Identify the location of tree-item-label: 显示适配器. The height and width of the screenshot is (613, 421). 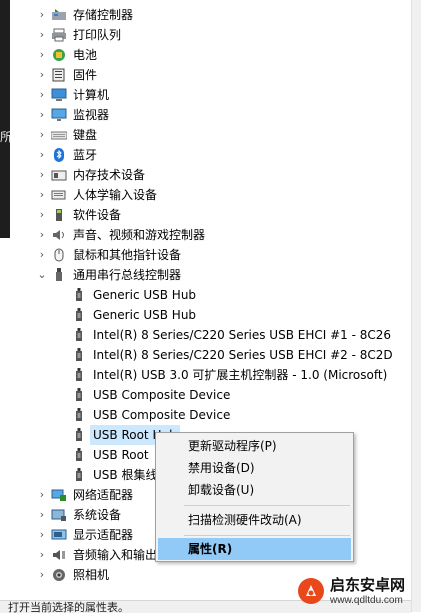
(103, 535).